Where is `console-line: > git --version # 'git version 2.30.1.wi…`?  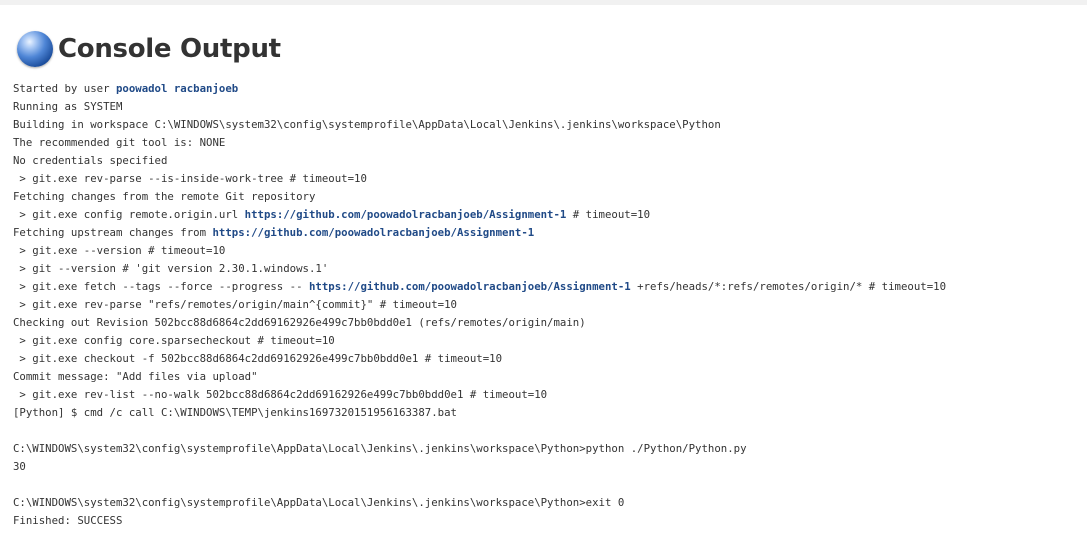
console-line: > git --version # 'git version 2.30.1.wi… is located at coordinates (479, 269).